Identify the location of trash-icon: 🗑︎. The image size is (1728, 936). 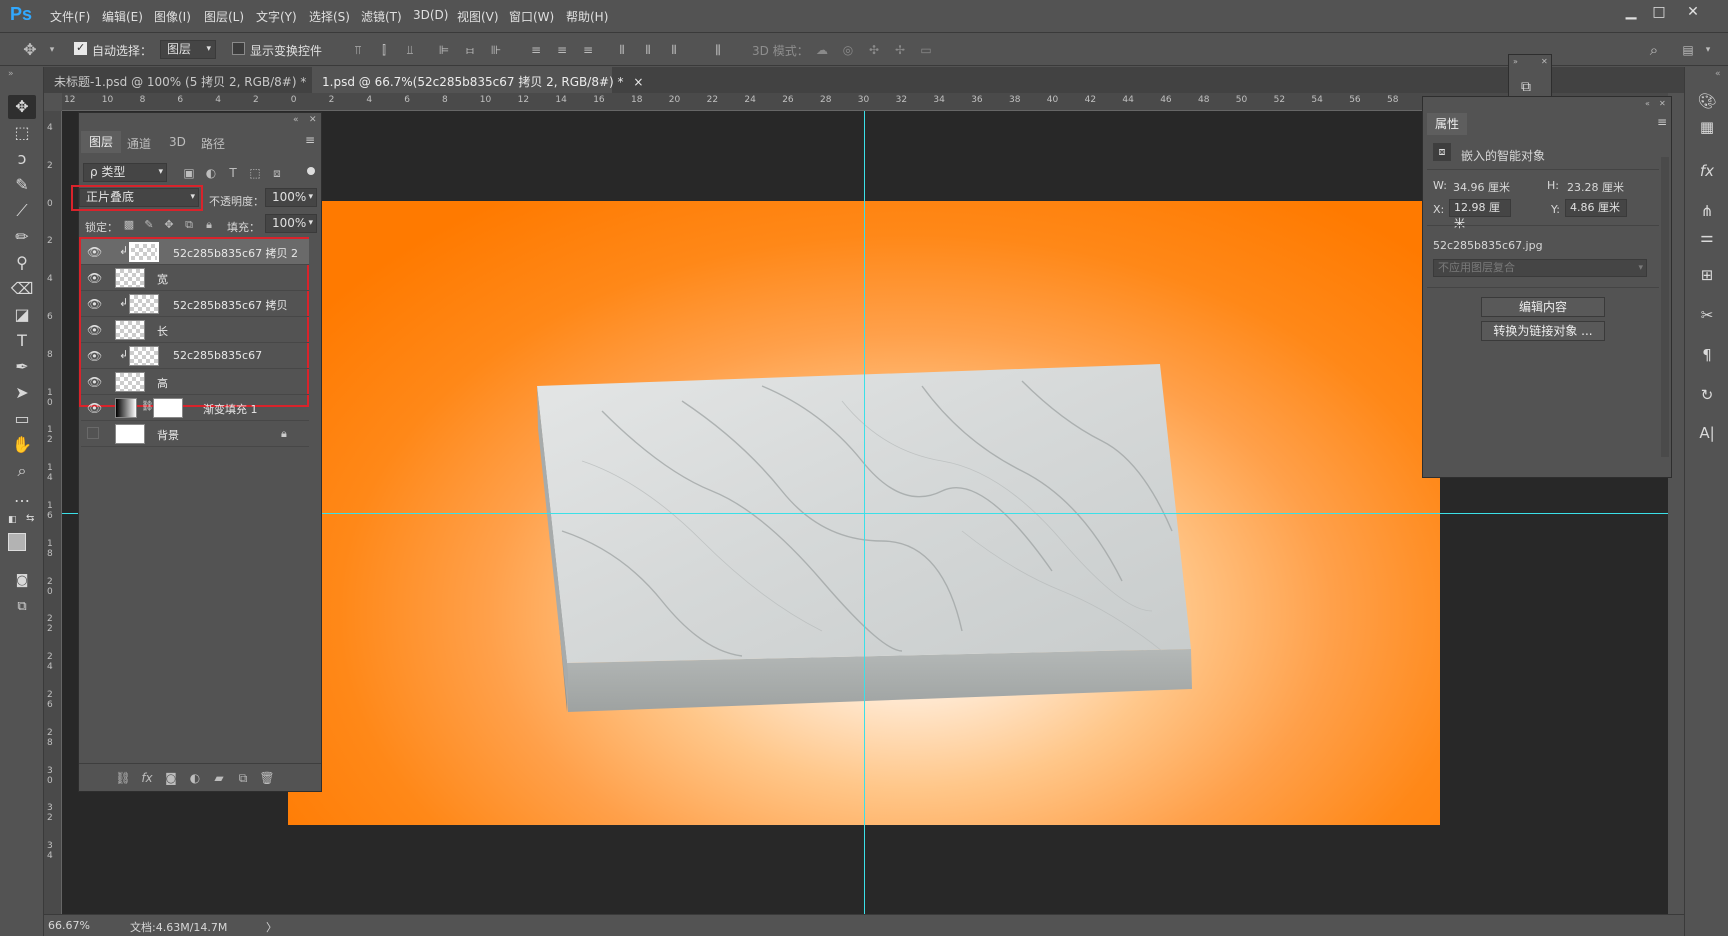
(267, 778).